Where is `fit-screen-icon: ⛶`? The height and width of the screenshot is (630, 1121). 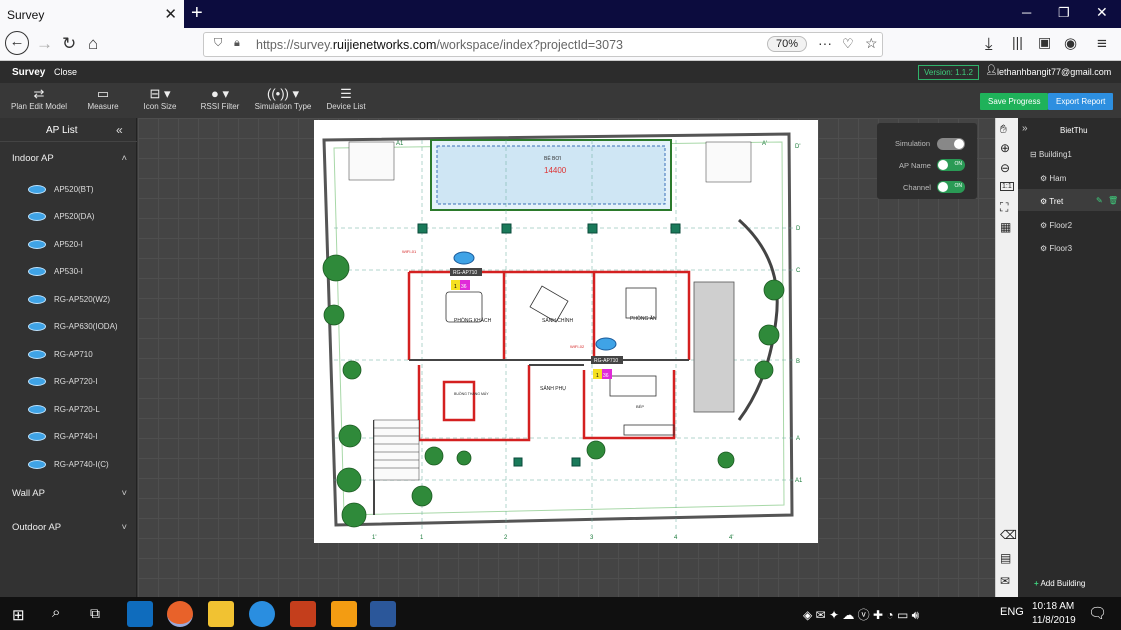 fit-screen-icon: ⛶ is located at coordinates (1004, 207).